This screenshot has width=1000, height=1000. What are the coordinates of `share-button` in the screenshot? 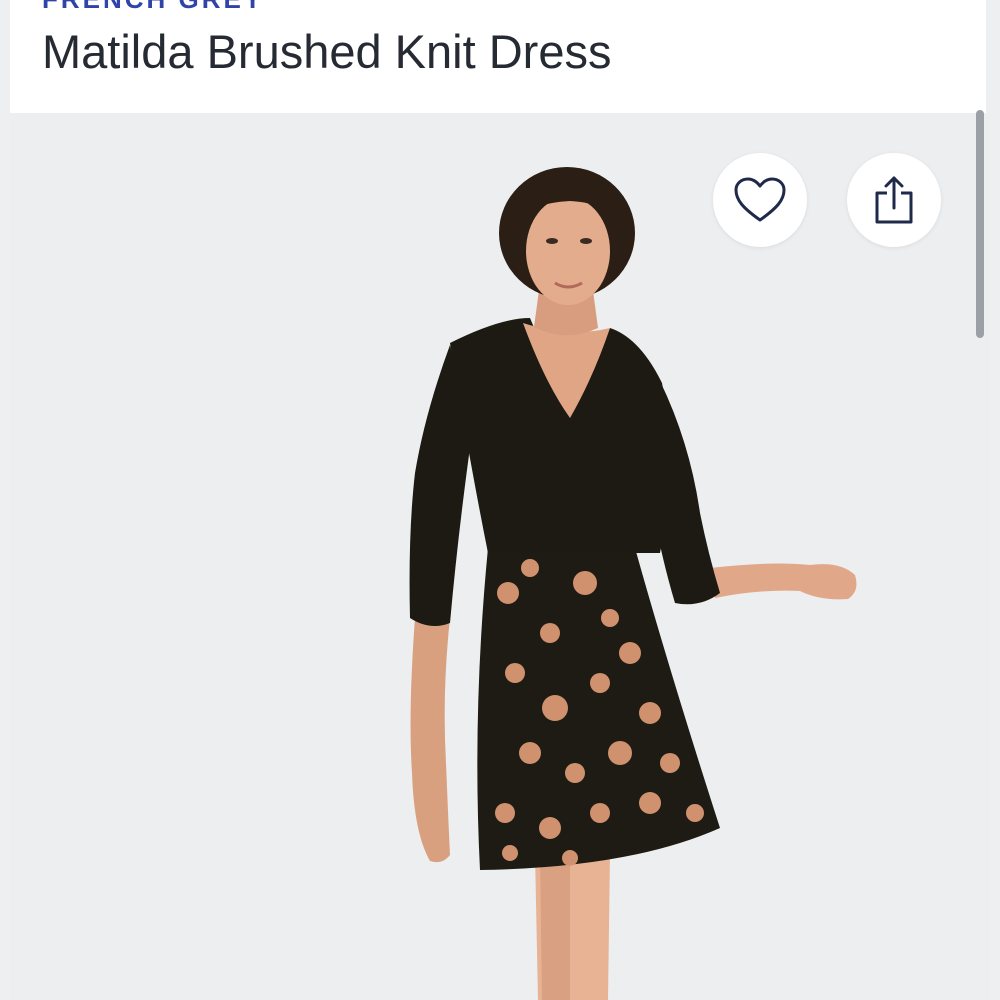 It's located at (894, 200).